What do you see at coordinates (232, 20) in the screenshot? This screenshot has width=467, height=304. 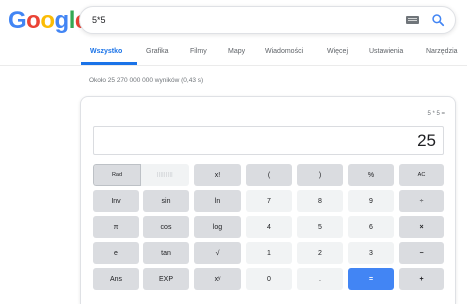 I see `search-input` at bounding box center [232, 20].